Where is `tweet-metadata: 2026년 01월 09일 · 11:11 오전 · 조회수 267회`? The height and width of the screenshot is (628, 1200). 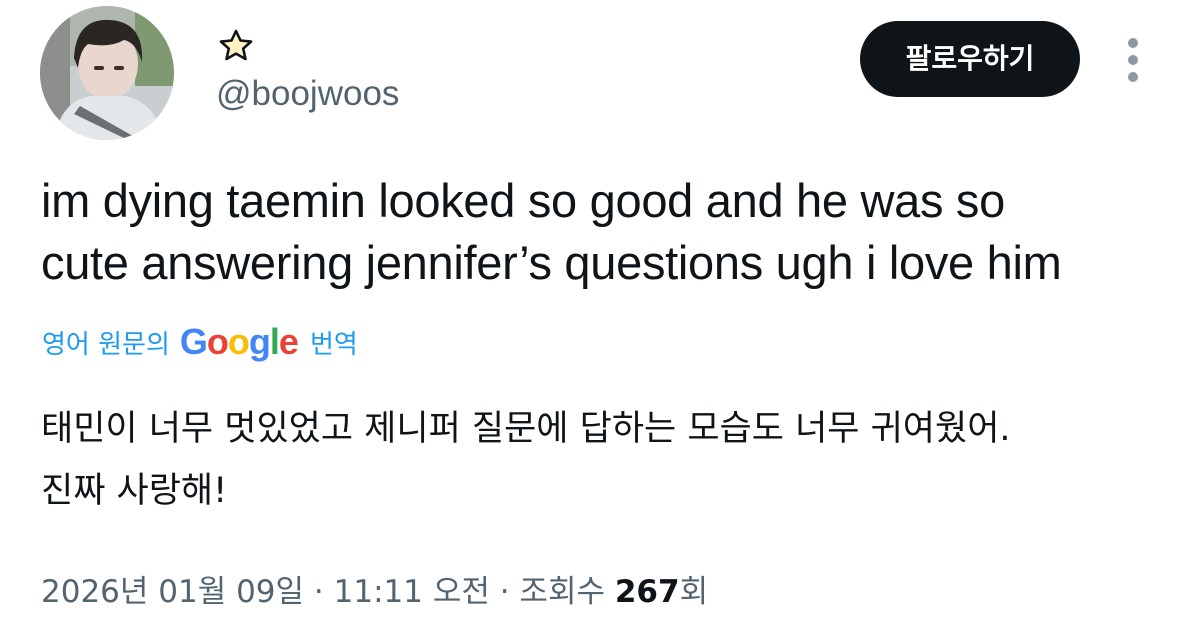 tweet-metadata: 2026년 01월 09일 · 11:11 오전 · 조회수 267회 is located at coordinates (374, 592).